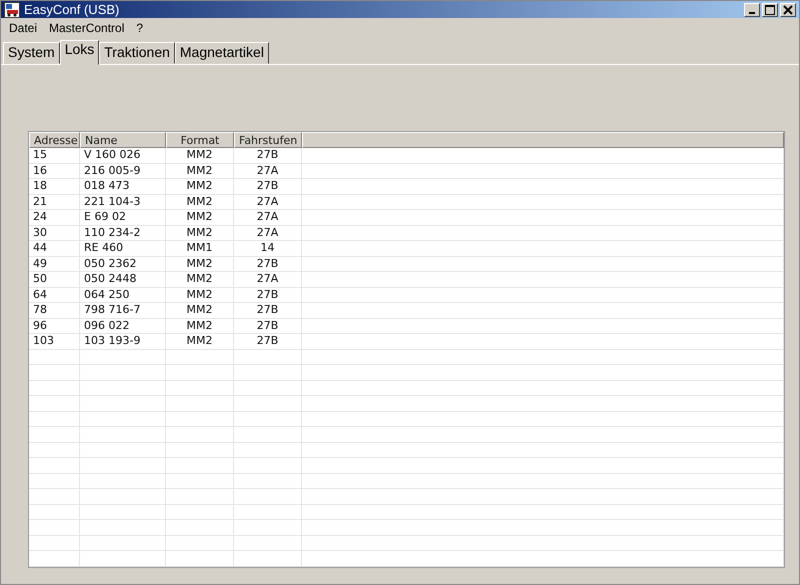 The width and height of the screenshot is (800, 585). I want to click on close-icon, so click(788, 9).